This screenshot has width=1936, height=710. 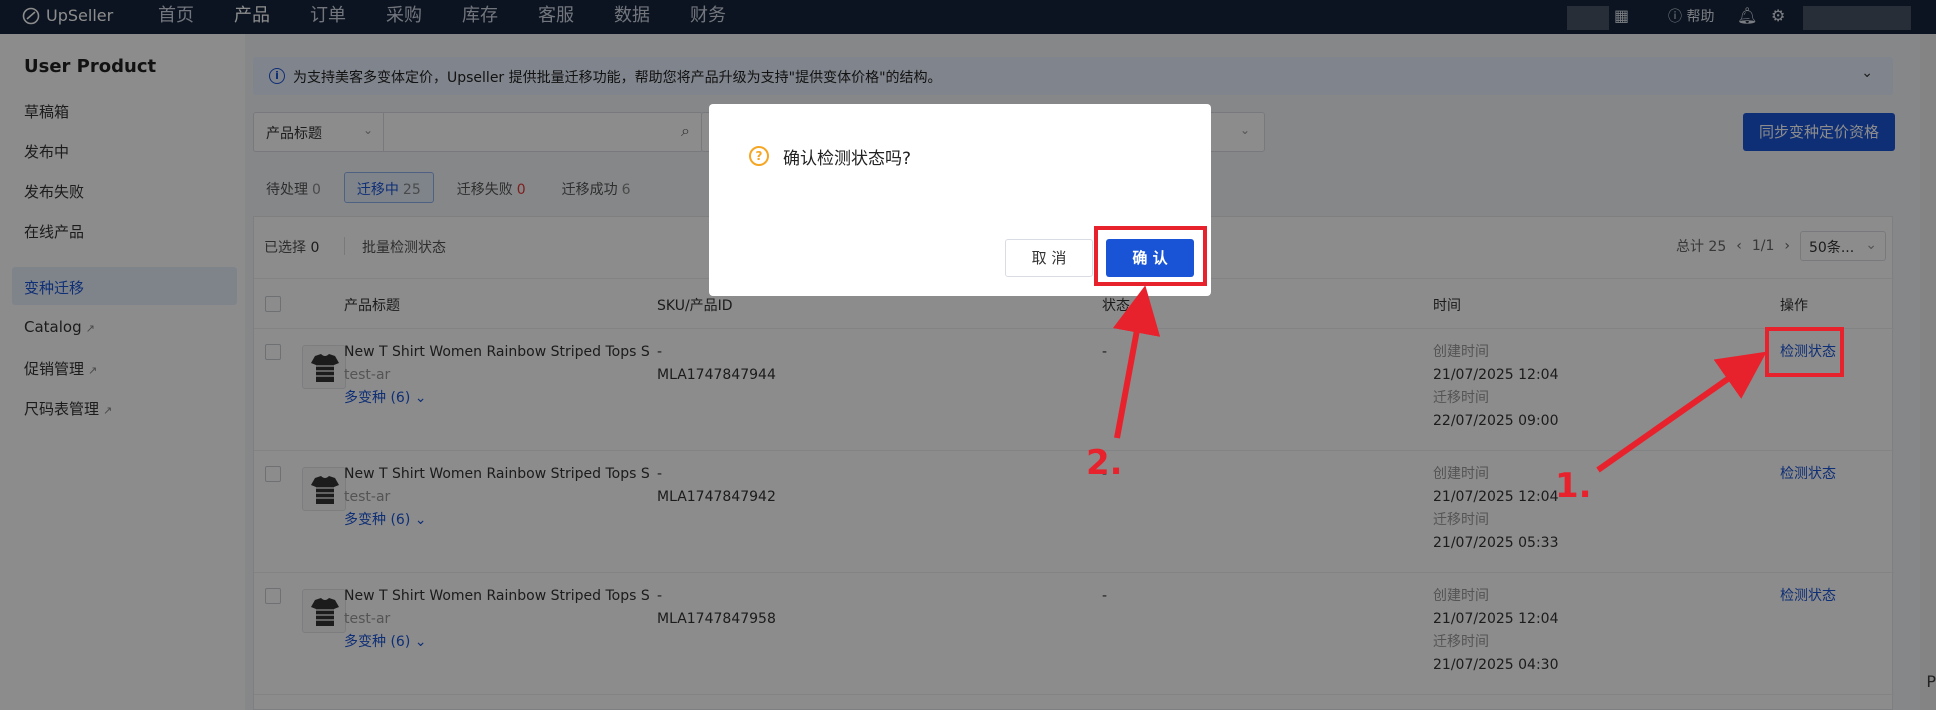 I want to click on step-1-label: 1., so click(x=1573, y=486).